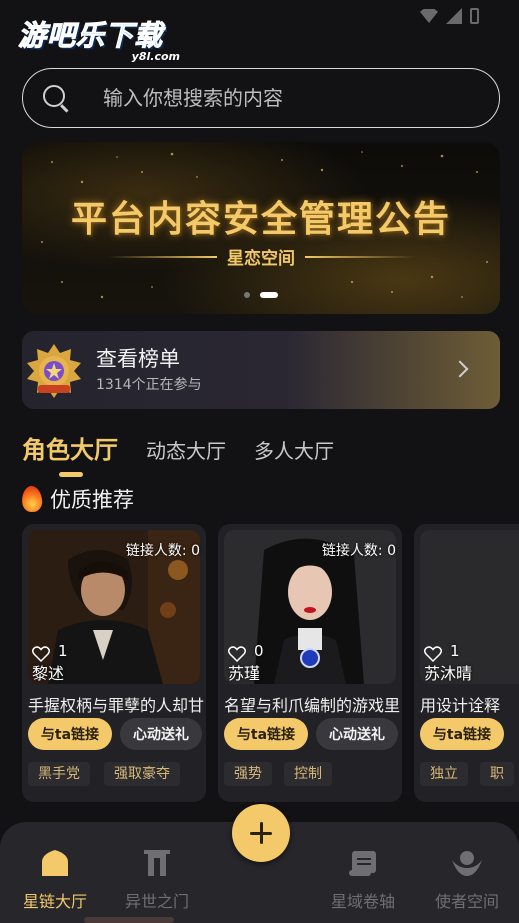 Image resolution: width=519 pixels, height=923 pixels. I want to click on character-description: 用设计诠释, so click(460, 705).